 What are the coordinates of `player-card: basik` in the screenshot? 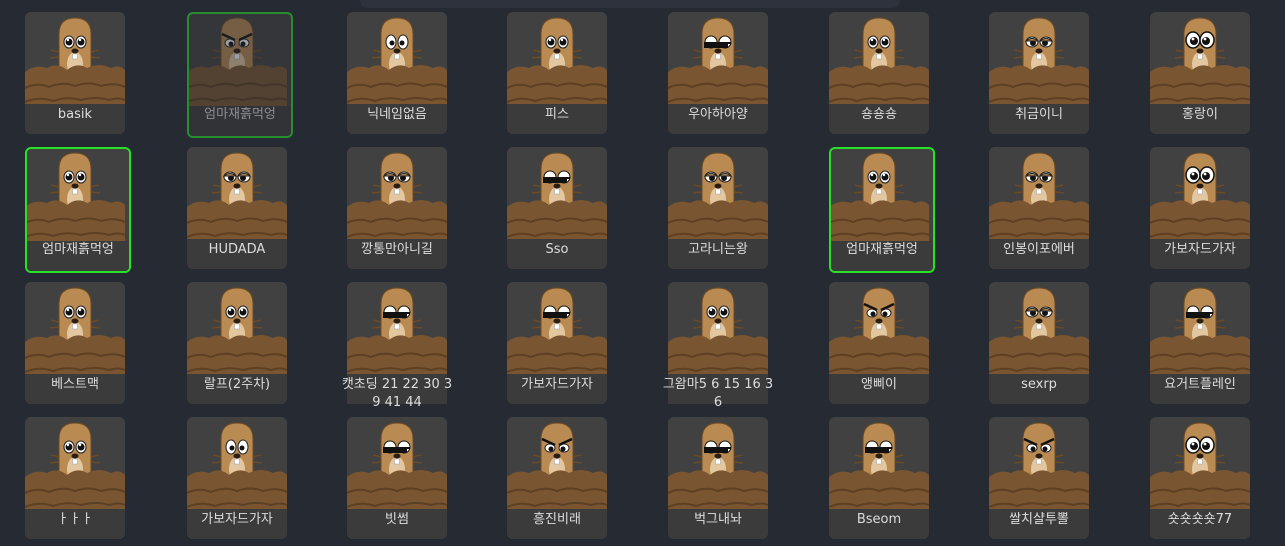 It's located at (75, 73).